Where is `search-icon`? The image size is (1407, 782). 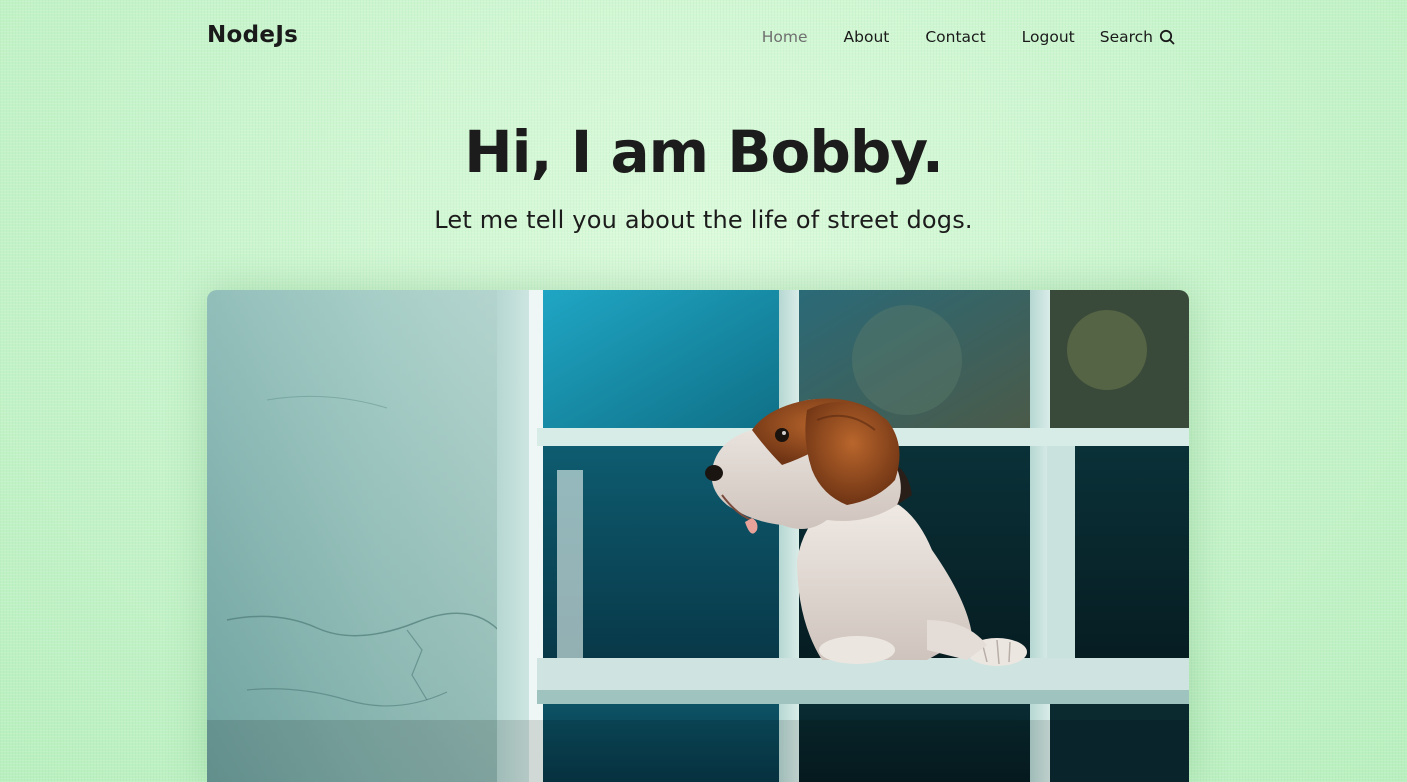
search-icon is located at coordinates (1167, 37).